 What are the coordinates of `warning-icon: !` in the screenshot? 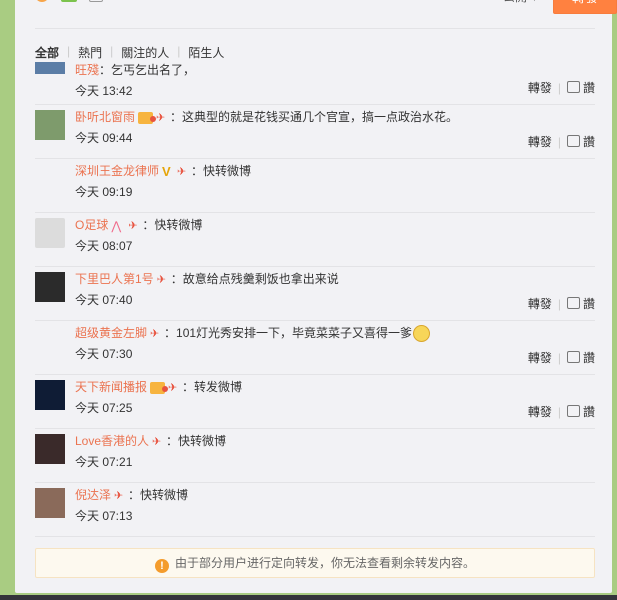 It's located at (161, 566).